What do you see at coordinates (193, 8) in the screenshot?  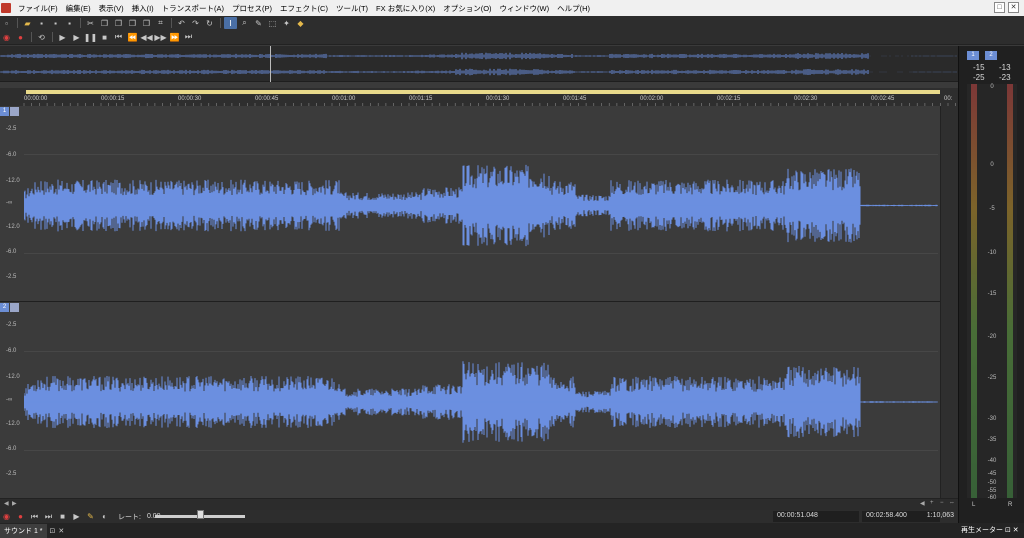 I see `menu-transport: トランスポート(A)` at bounding box center [193, 8].